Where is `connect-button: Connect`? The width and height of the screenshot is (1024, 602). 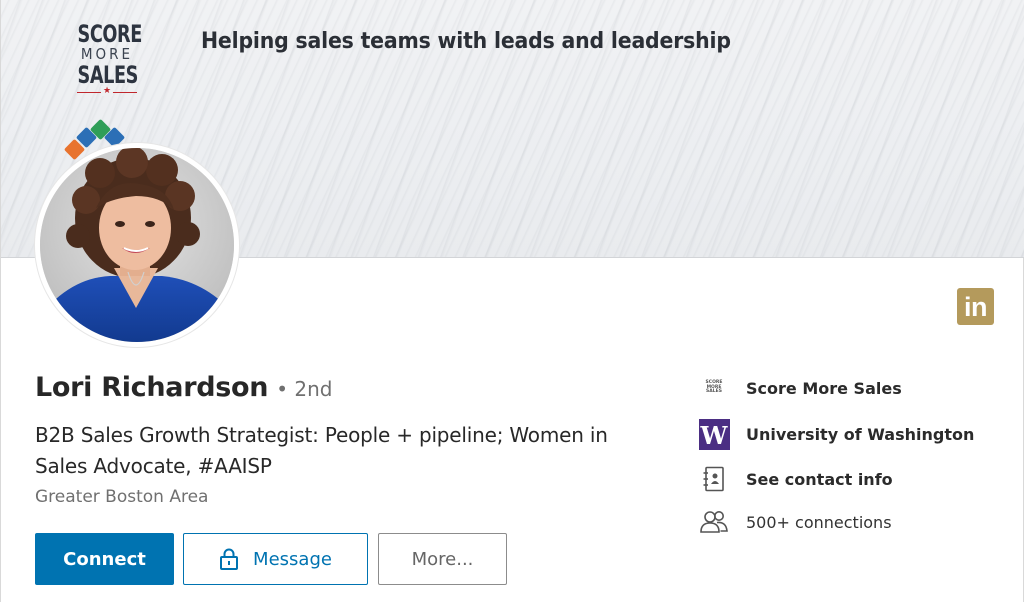
connect-button: Connect is located at coordinates (104, 559).